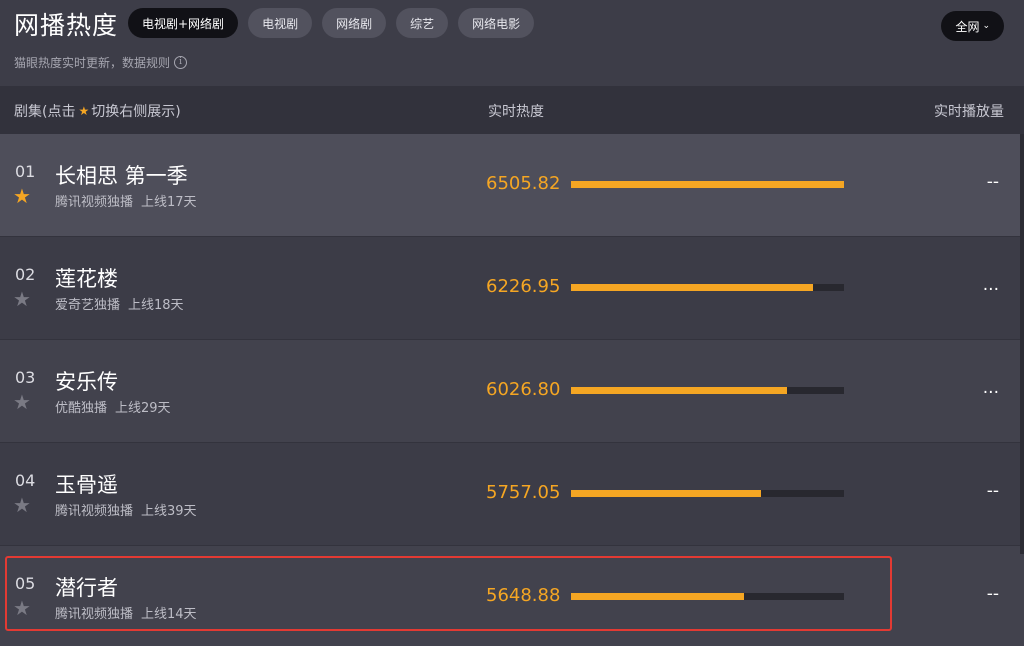 The image size is (1024, 646). I want to click on online-days: 上线17天, so click(169, 202).